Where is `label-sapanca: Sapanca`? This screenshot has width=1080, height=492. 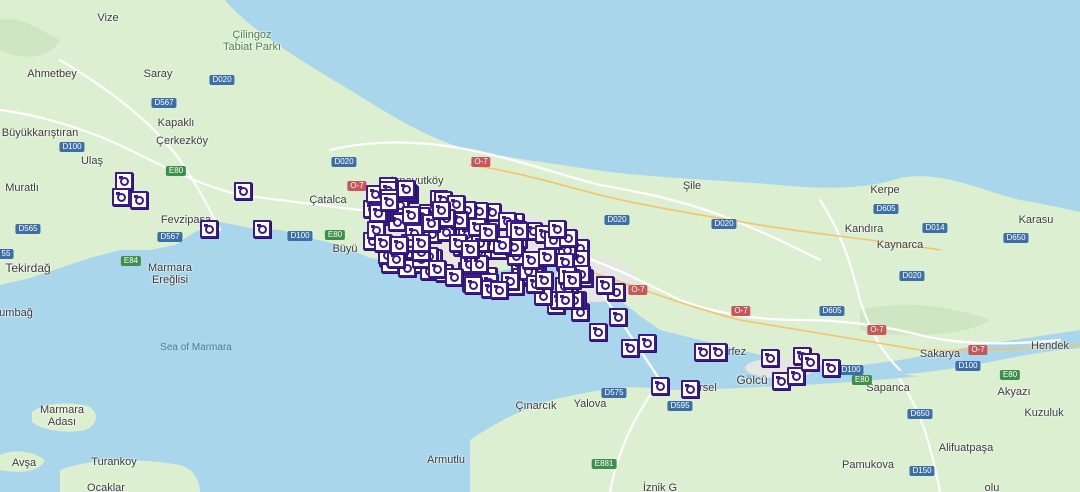
label-sapanca: Sapanca is located at coordinates (888, 388).